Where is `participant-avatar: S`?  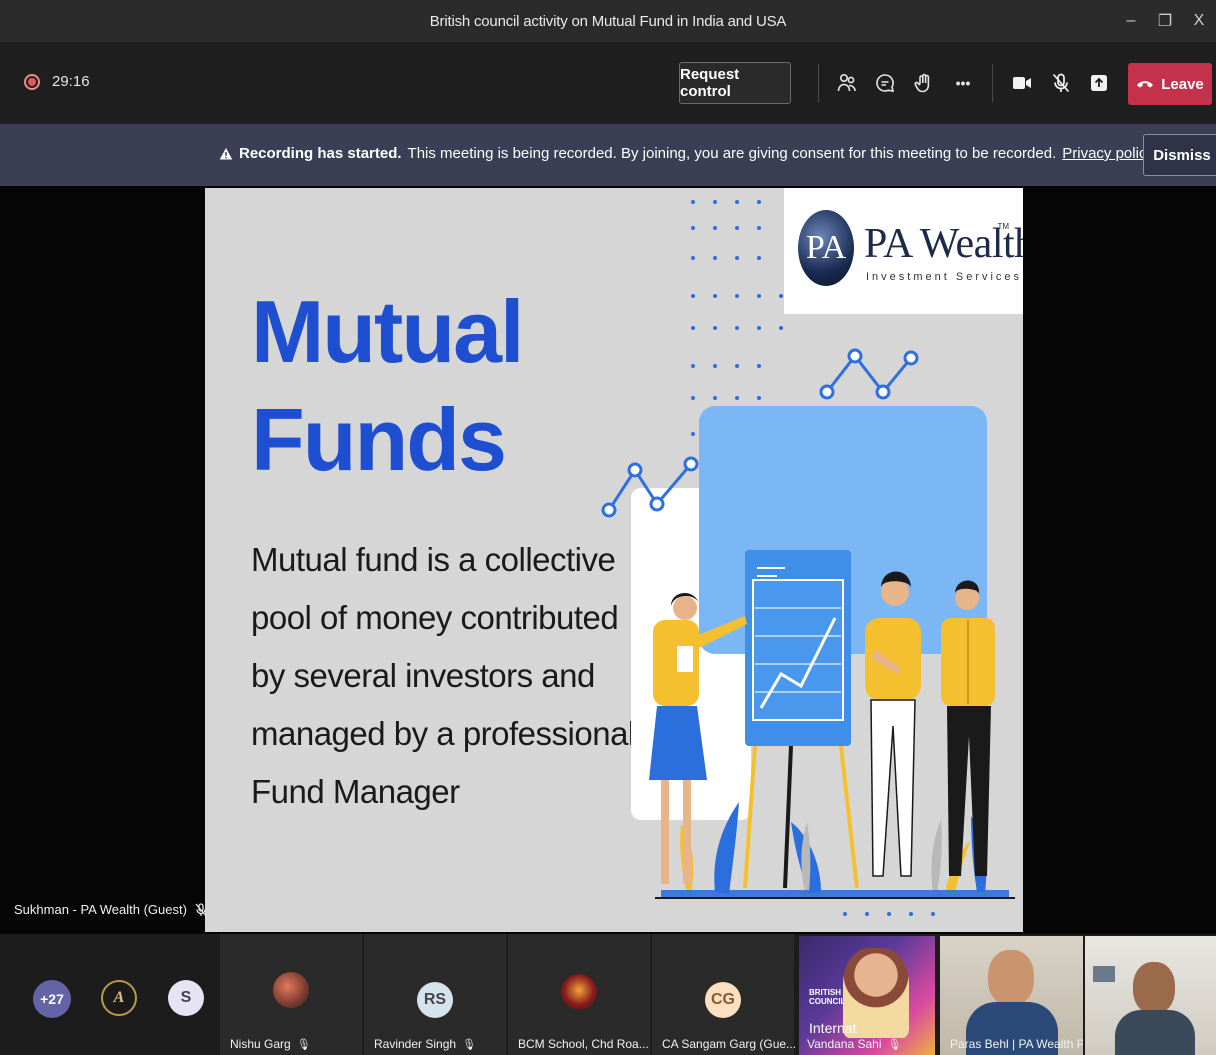
participant-avatar: S is located at coordinates (186, 998).